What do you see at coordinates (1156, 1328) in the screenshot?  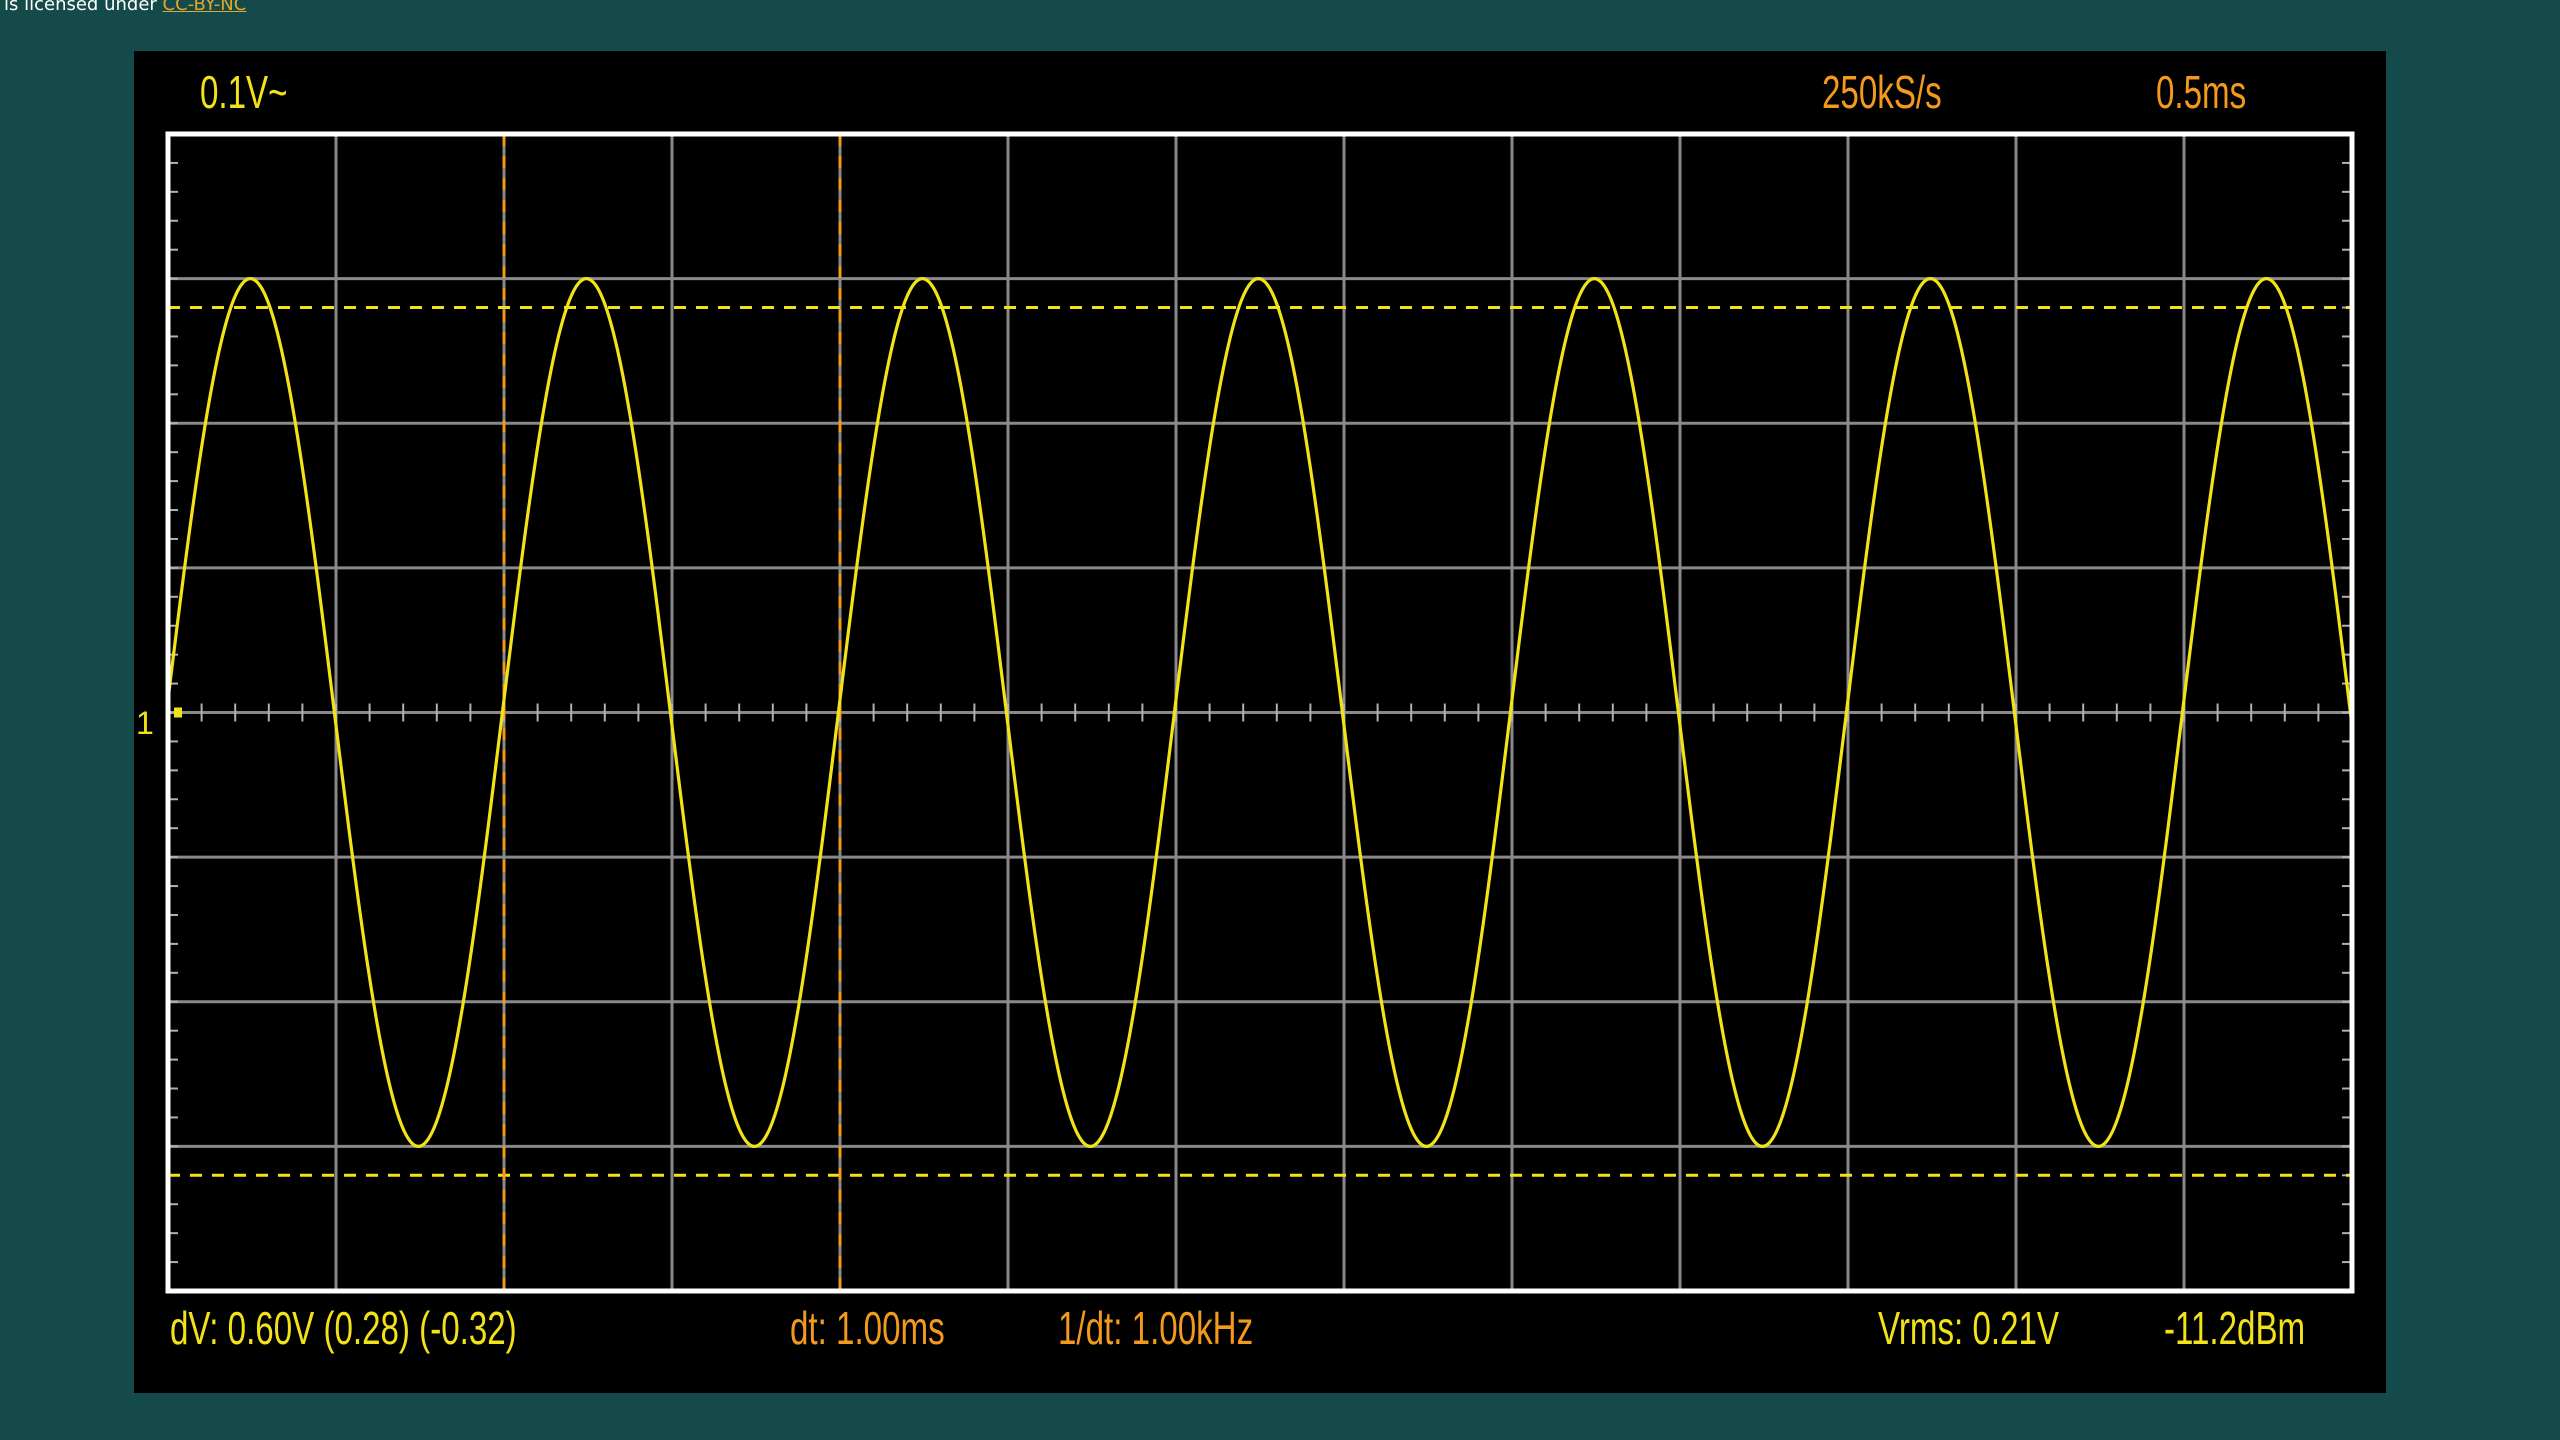 I see `frequency-readout: 1/dt: 1.00kHz` at bounding box center [1156, 1328].